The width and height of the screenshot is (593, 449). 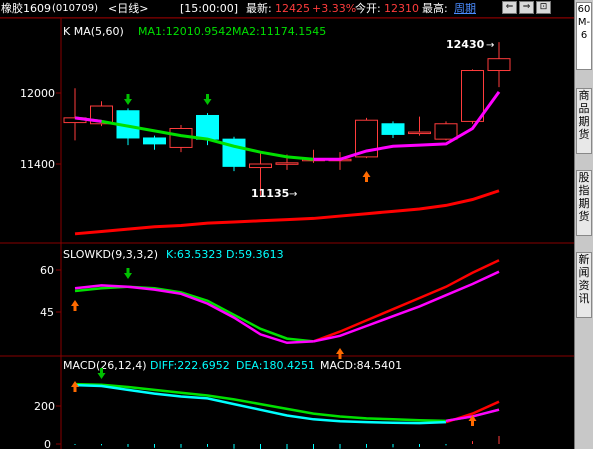 What do you see at coordinates (47, 312) in the screenshot?
I see `kd-y-tick-45: 45` at bounding box center [47, 312].